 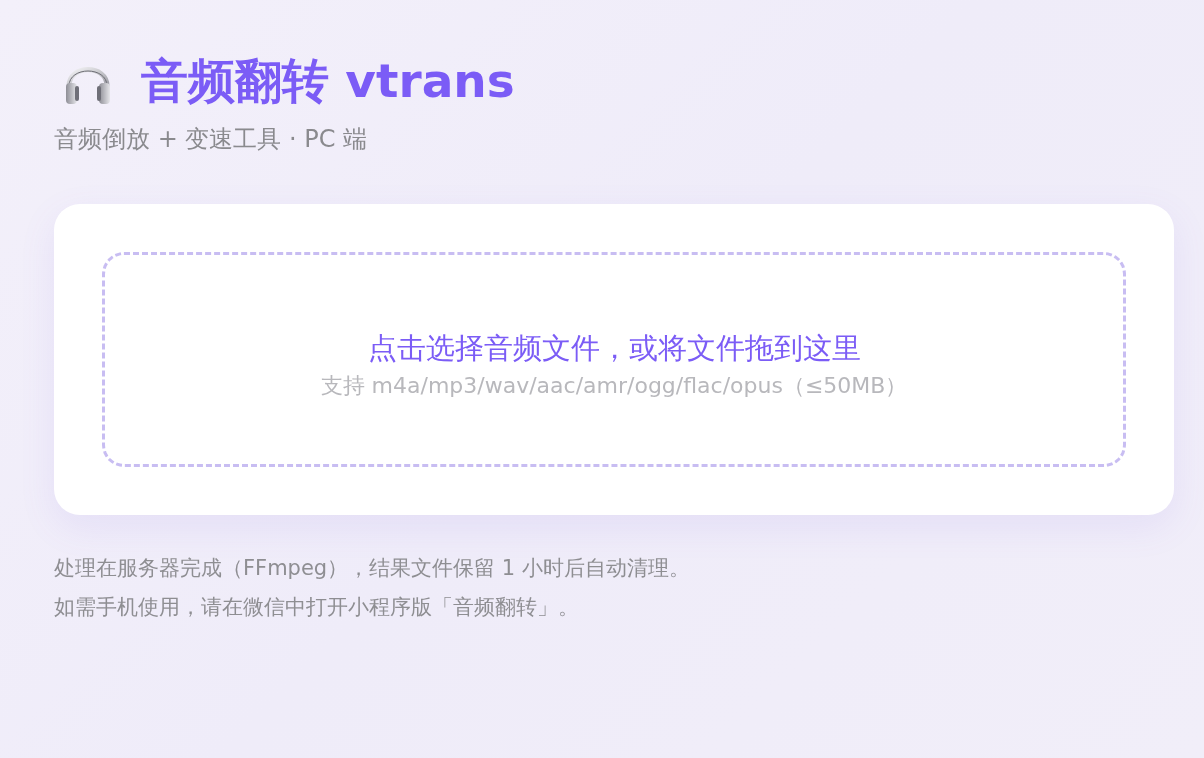 What do you see at coordinates (614, 385) in the screenshot?
I see `format-hint: 支持 m4a/mp3/wav/aac/amr/ogg/flac/opus（≤50MB）` at bounding box center [614, 385].